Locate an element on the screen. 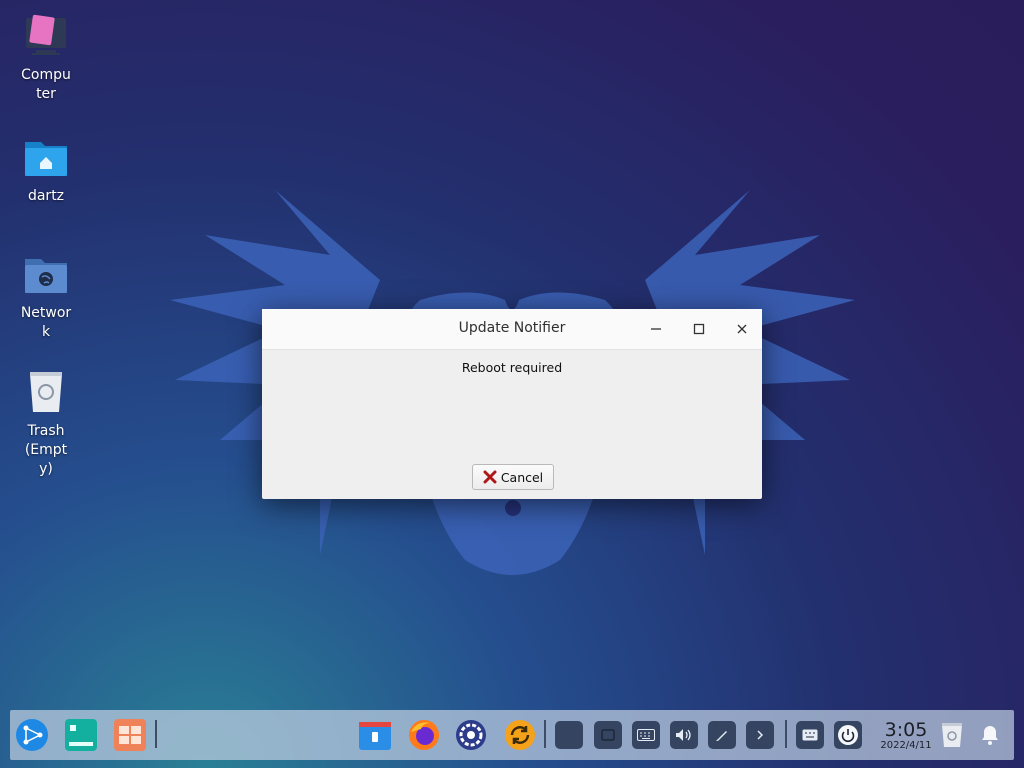  app-manager-icon is located at coordinates (130, 735).